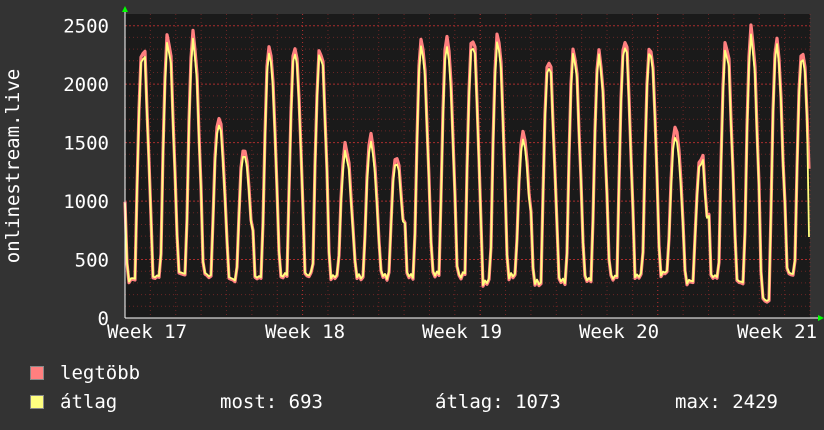  I want to click on x-tick-labels: Week 17 Week 18 Week 19 Week 20 Week 21, so click(462, 332).